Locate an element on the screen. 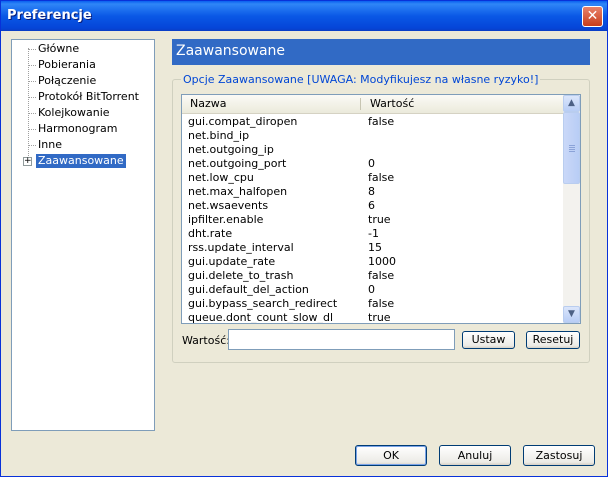 The width and height of the screenshot is (608, 477). panel-header: Zaawansowane is located at coordinates (381, 52).